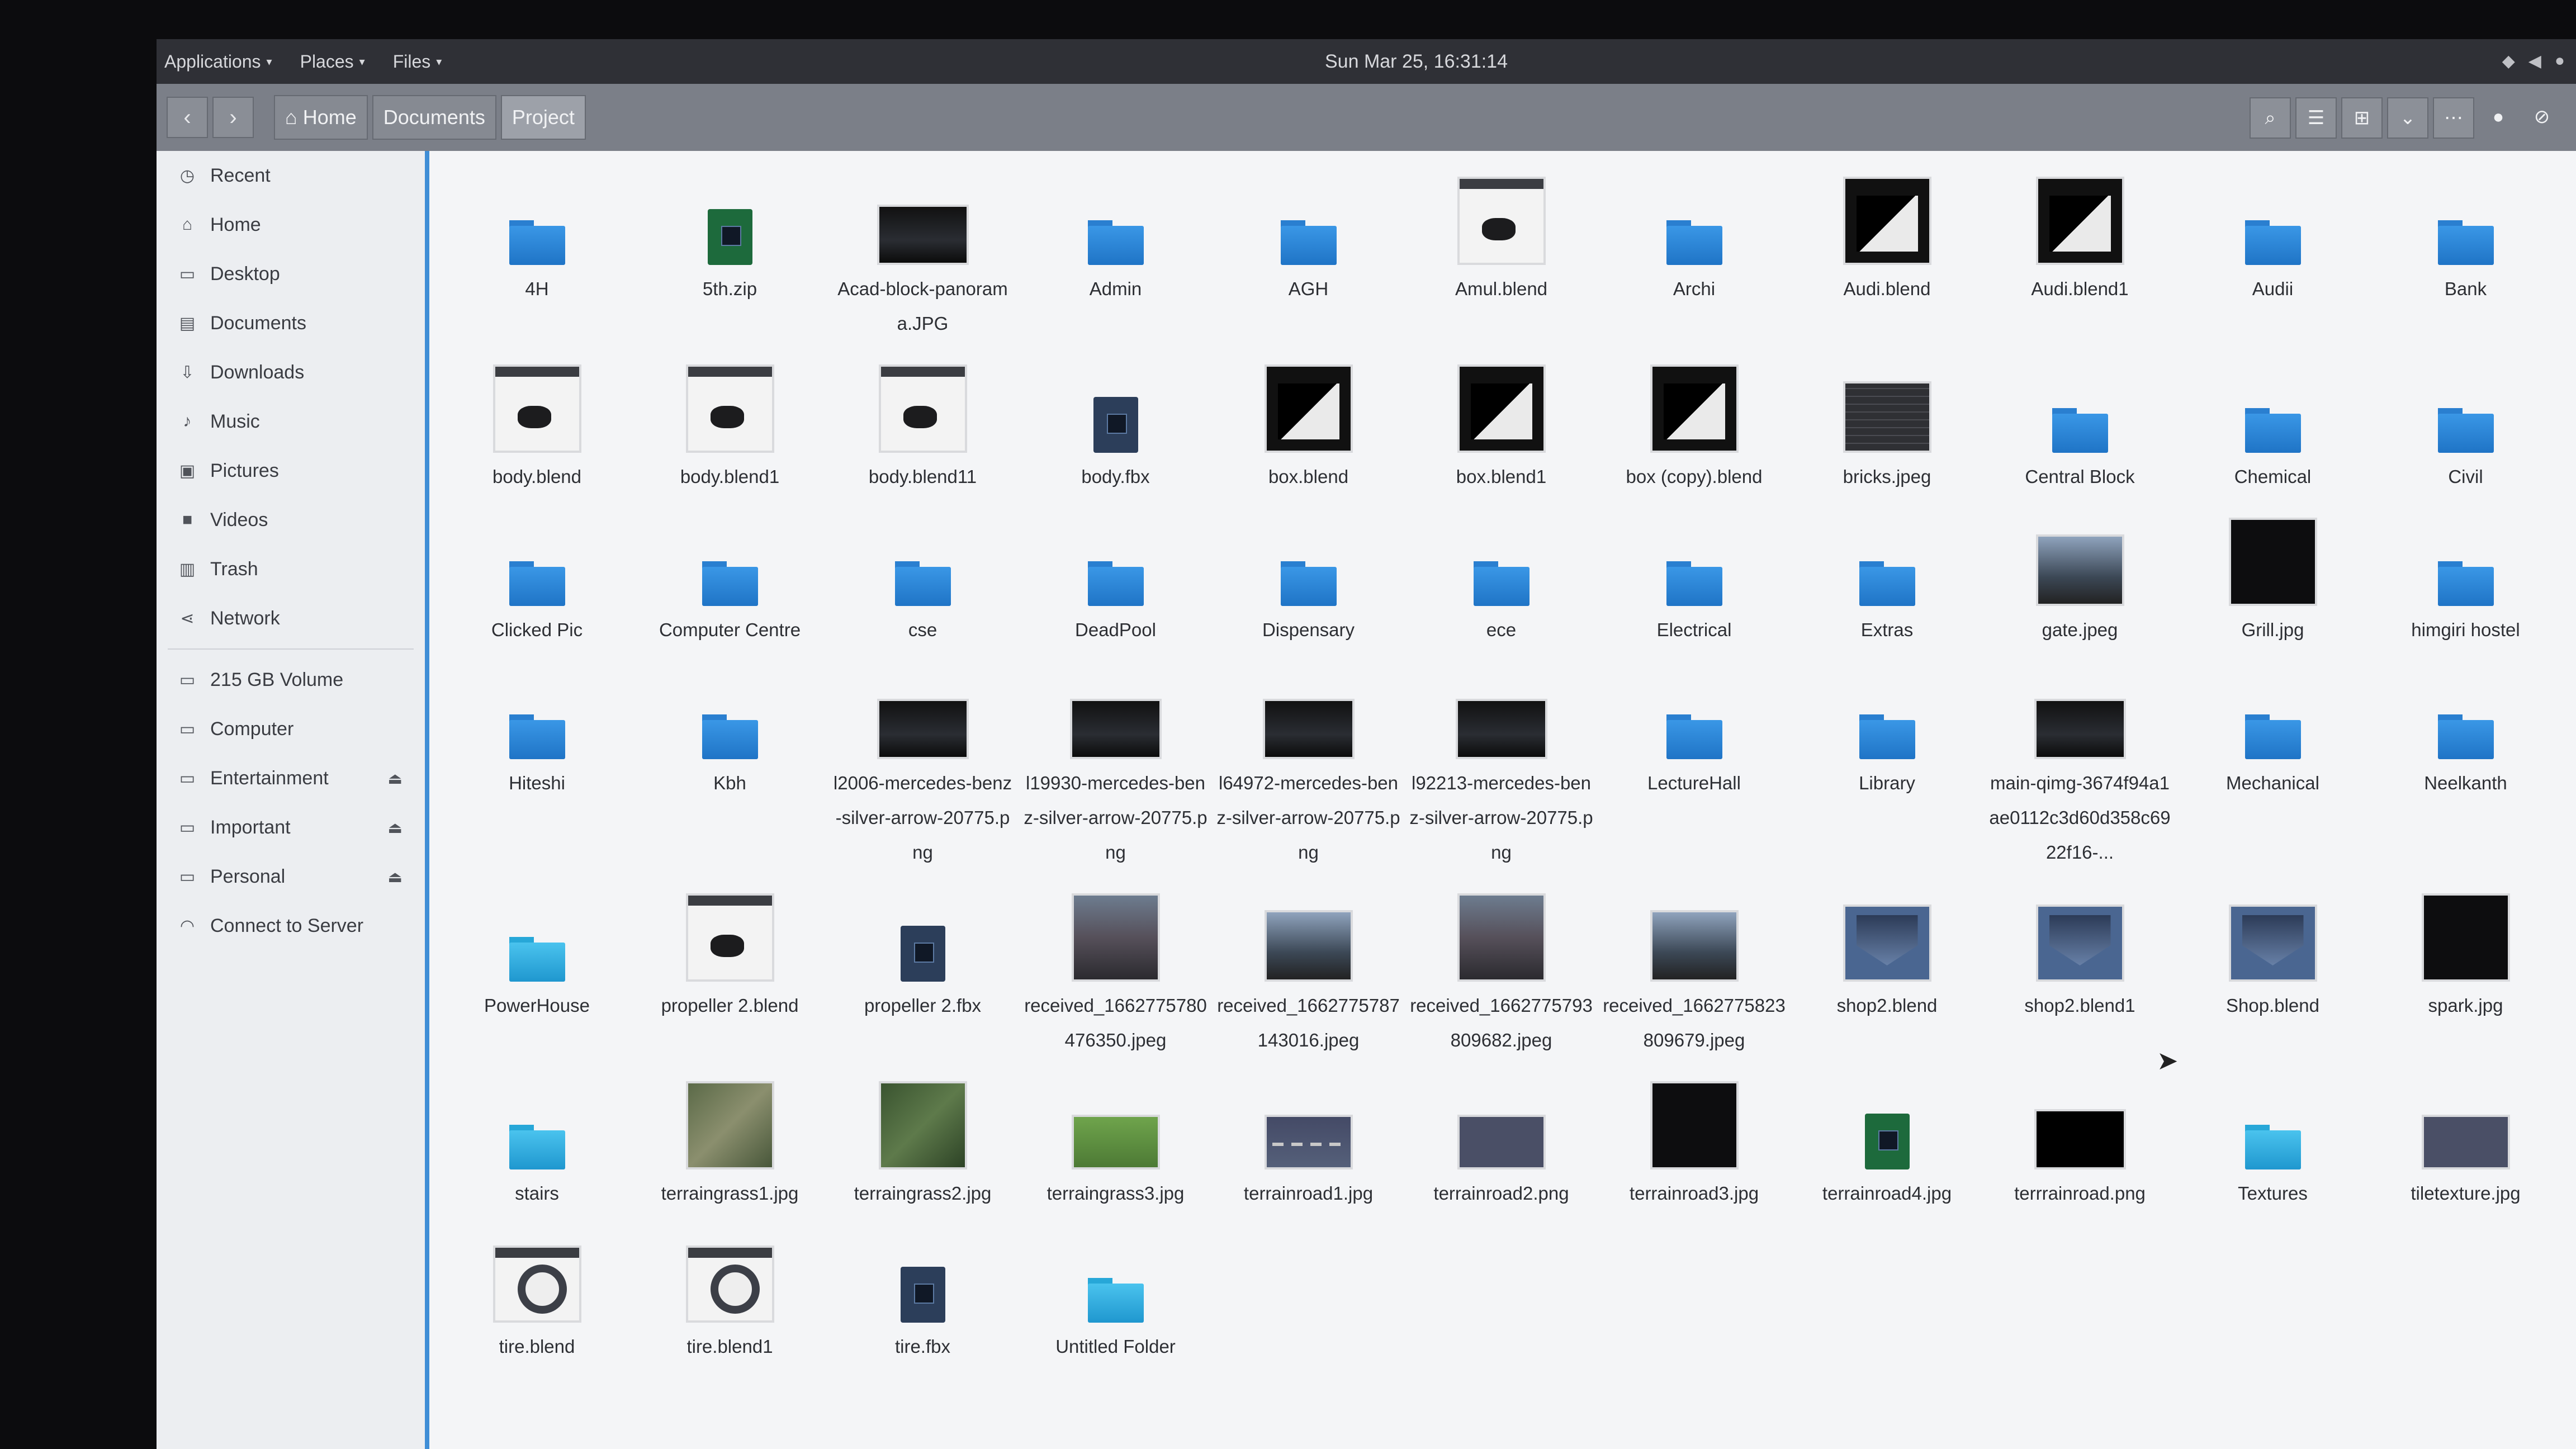 This screenshot has height=1449, width=2576. I want to click on folder-item: Mechanical, so click(2272, 763).